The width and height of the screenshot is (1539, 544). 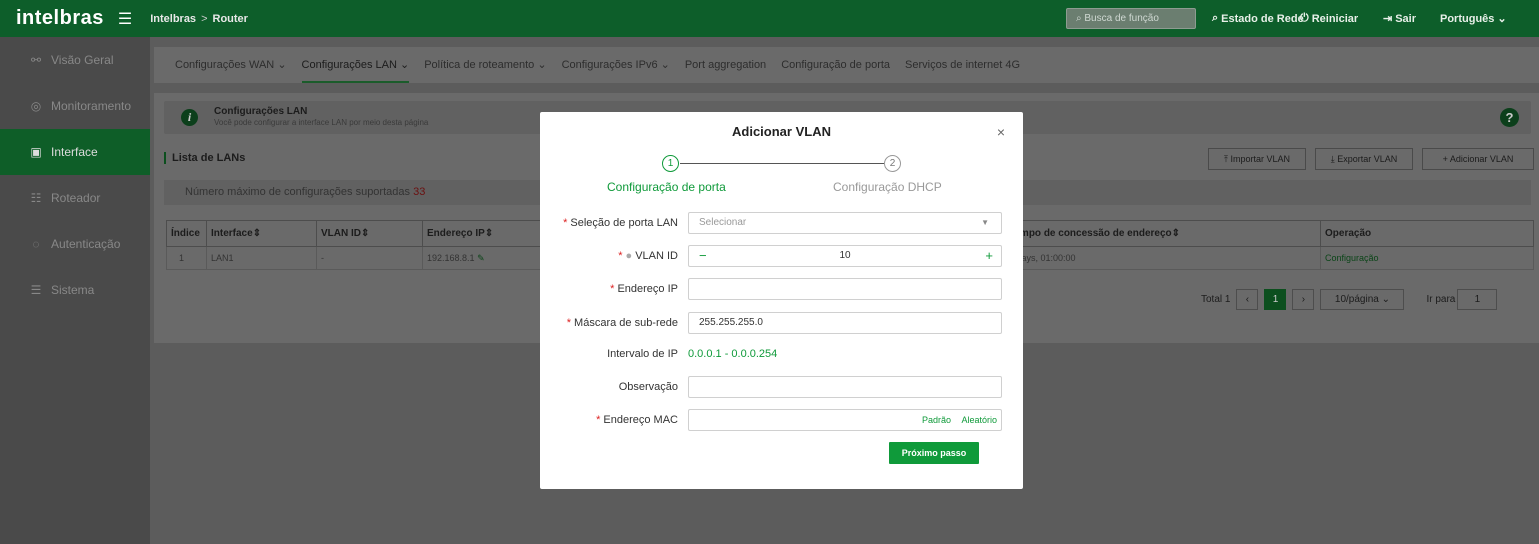 I want to click on step-2-label: Configuração DHCP, so click(x=887, y=187).